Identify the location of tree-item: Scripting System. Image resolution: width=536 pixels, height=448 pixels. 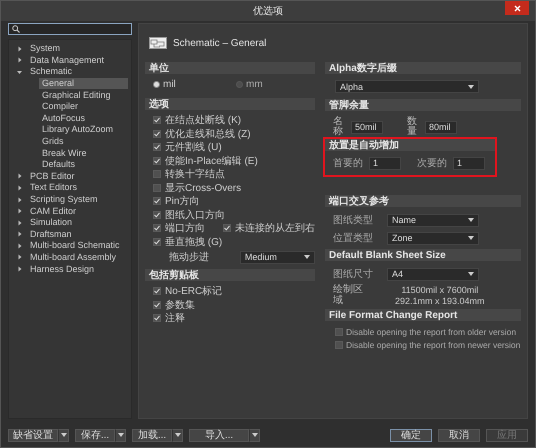
(64, 200).